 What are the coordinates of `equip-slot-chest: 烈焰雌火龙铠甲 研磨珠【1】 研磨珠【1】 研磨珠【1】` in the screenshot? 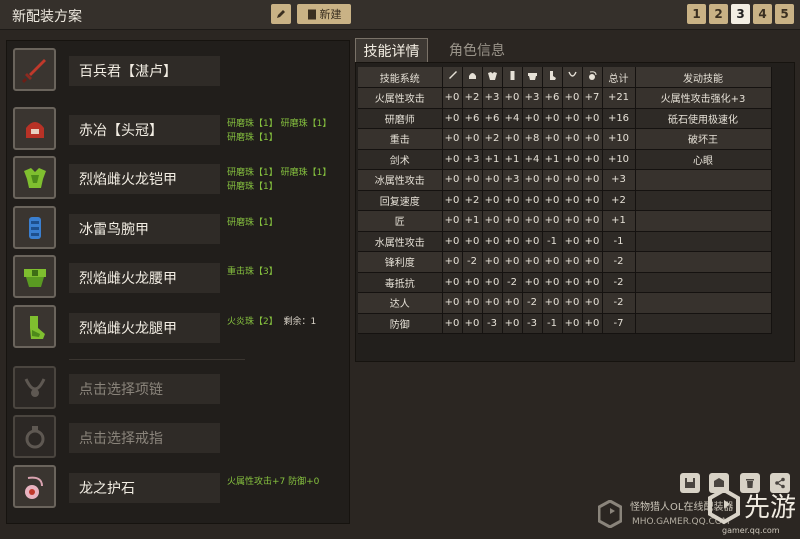 It's located at (178, 178).